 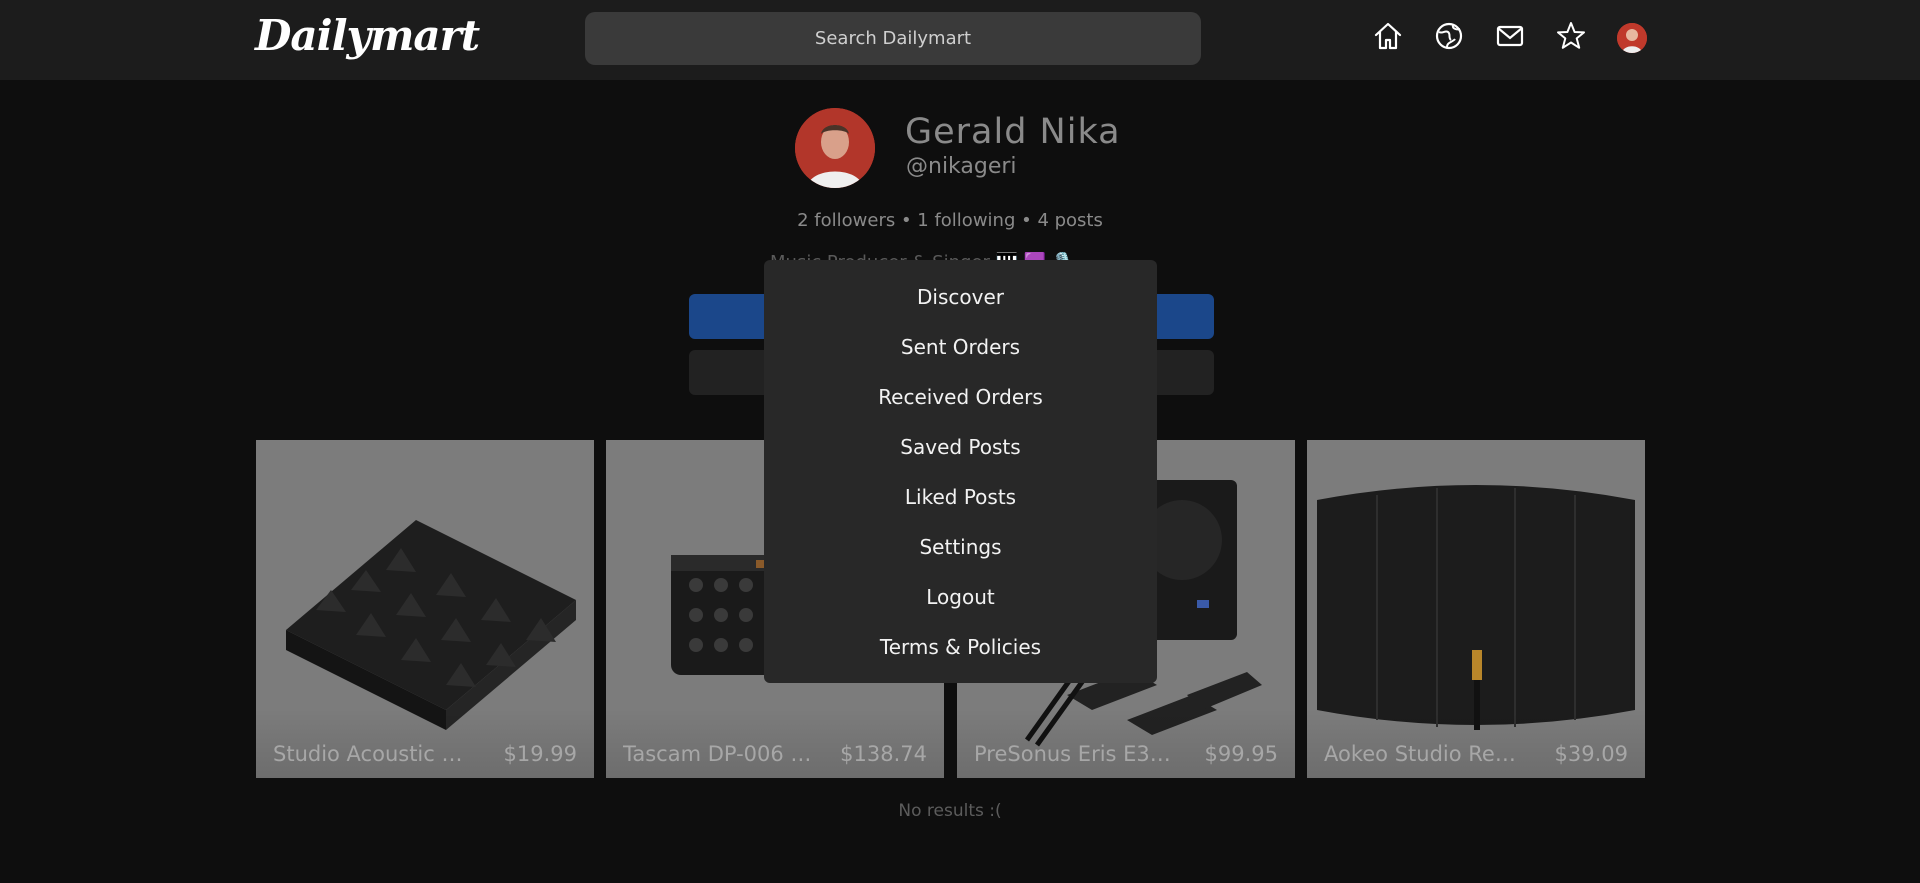 What do you see at coordinates (1449, 36) in the screenshot?
I see `globe-icon` at bounding box center [1449, 36].